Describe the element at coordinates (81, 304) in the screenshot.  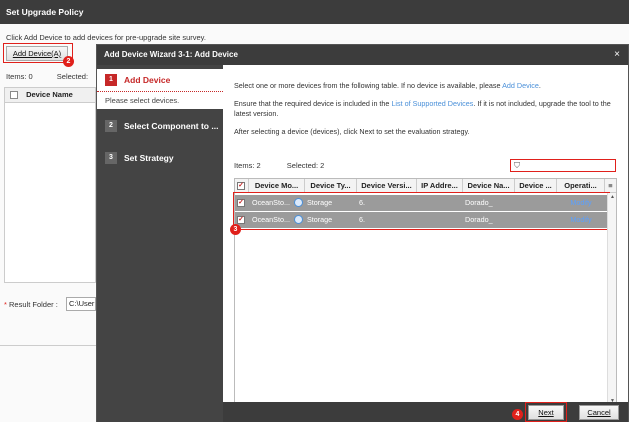
I see `result-folder-input: C:\User` at that location.